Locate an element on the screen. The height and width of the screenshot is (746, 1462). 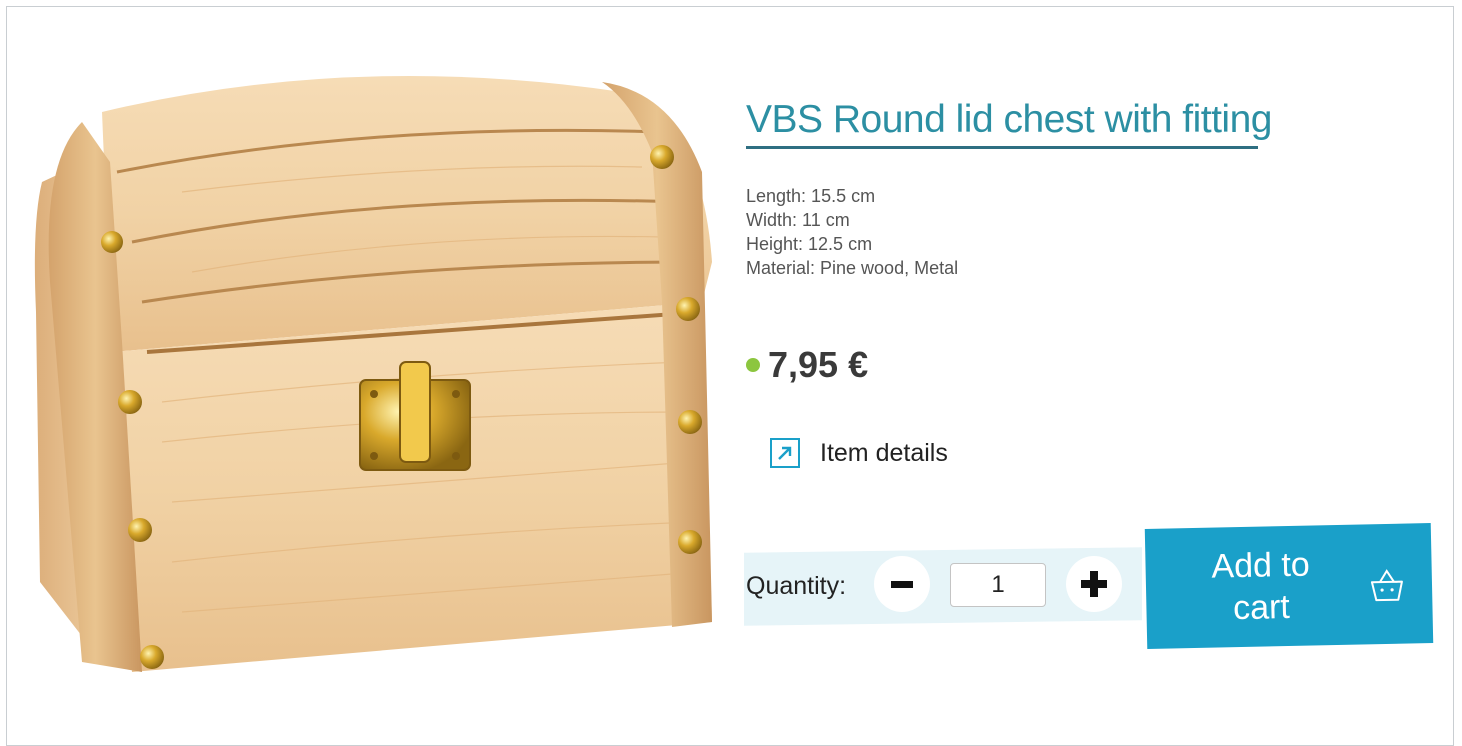
item-details-label: Item details is located at coordinates (884, 452).